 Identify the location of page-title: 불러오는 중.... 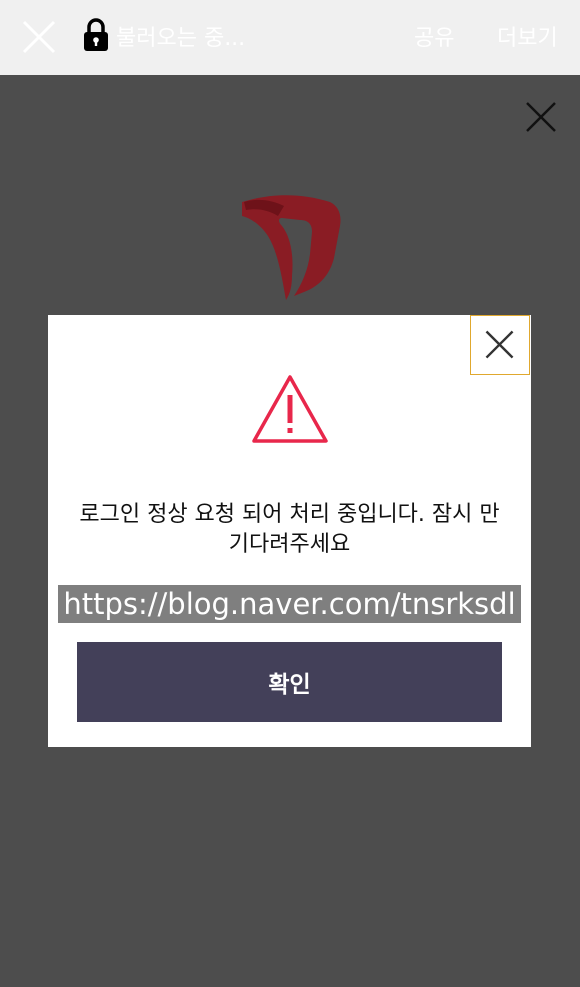
(181, 38).